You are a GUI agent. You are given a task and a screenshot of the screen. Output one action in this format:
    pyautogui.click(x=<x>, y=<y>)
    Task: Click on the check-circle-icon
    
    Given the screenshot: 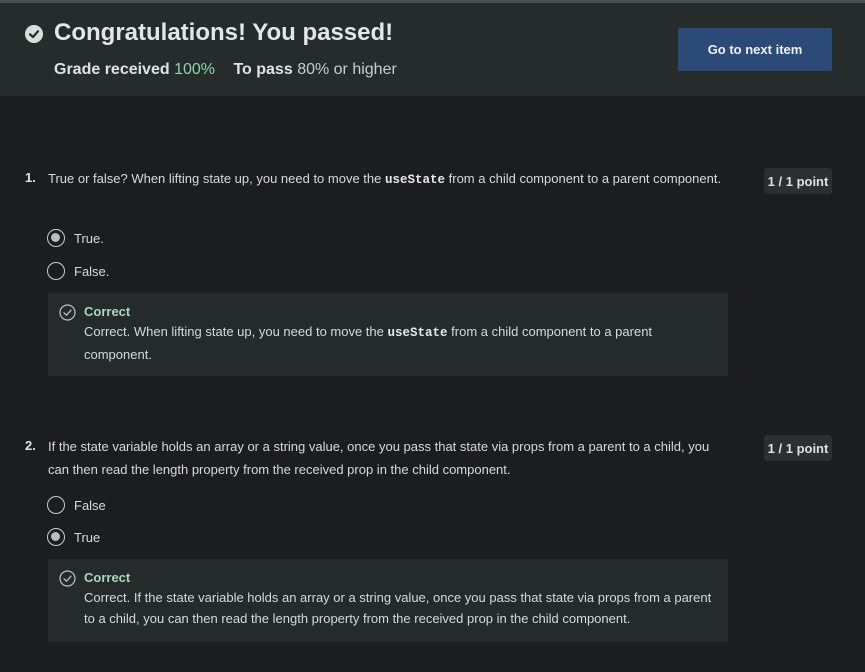 What is the action you would take?
    pyautogui.click(x=34, y=34)
    